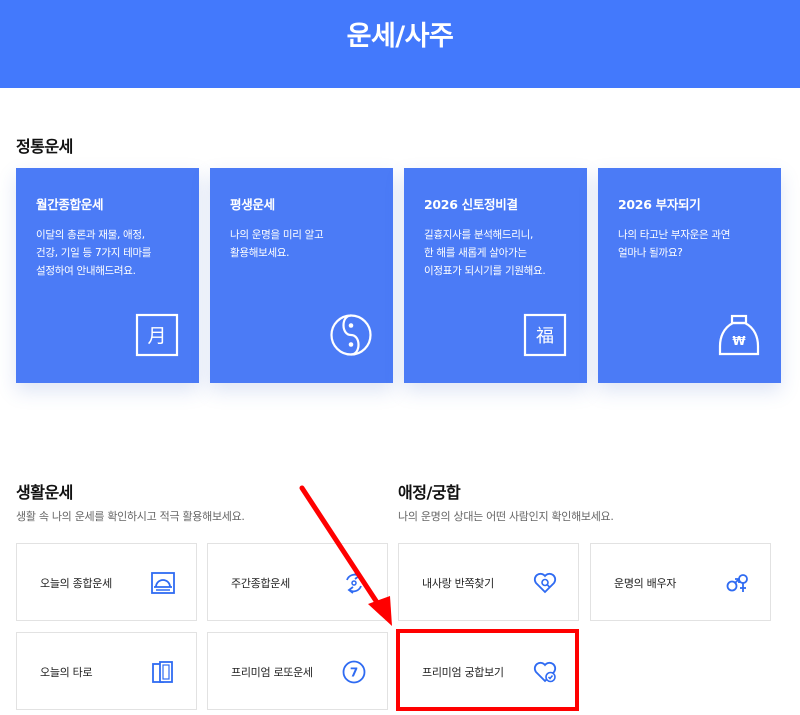 This screenshot has height=715, width=800. I want to click on card-title: 2026 부자되기, so click(659, 204).